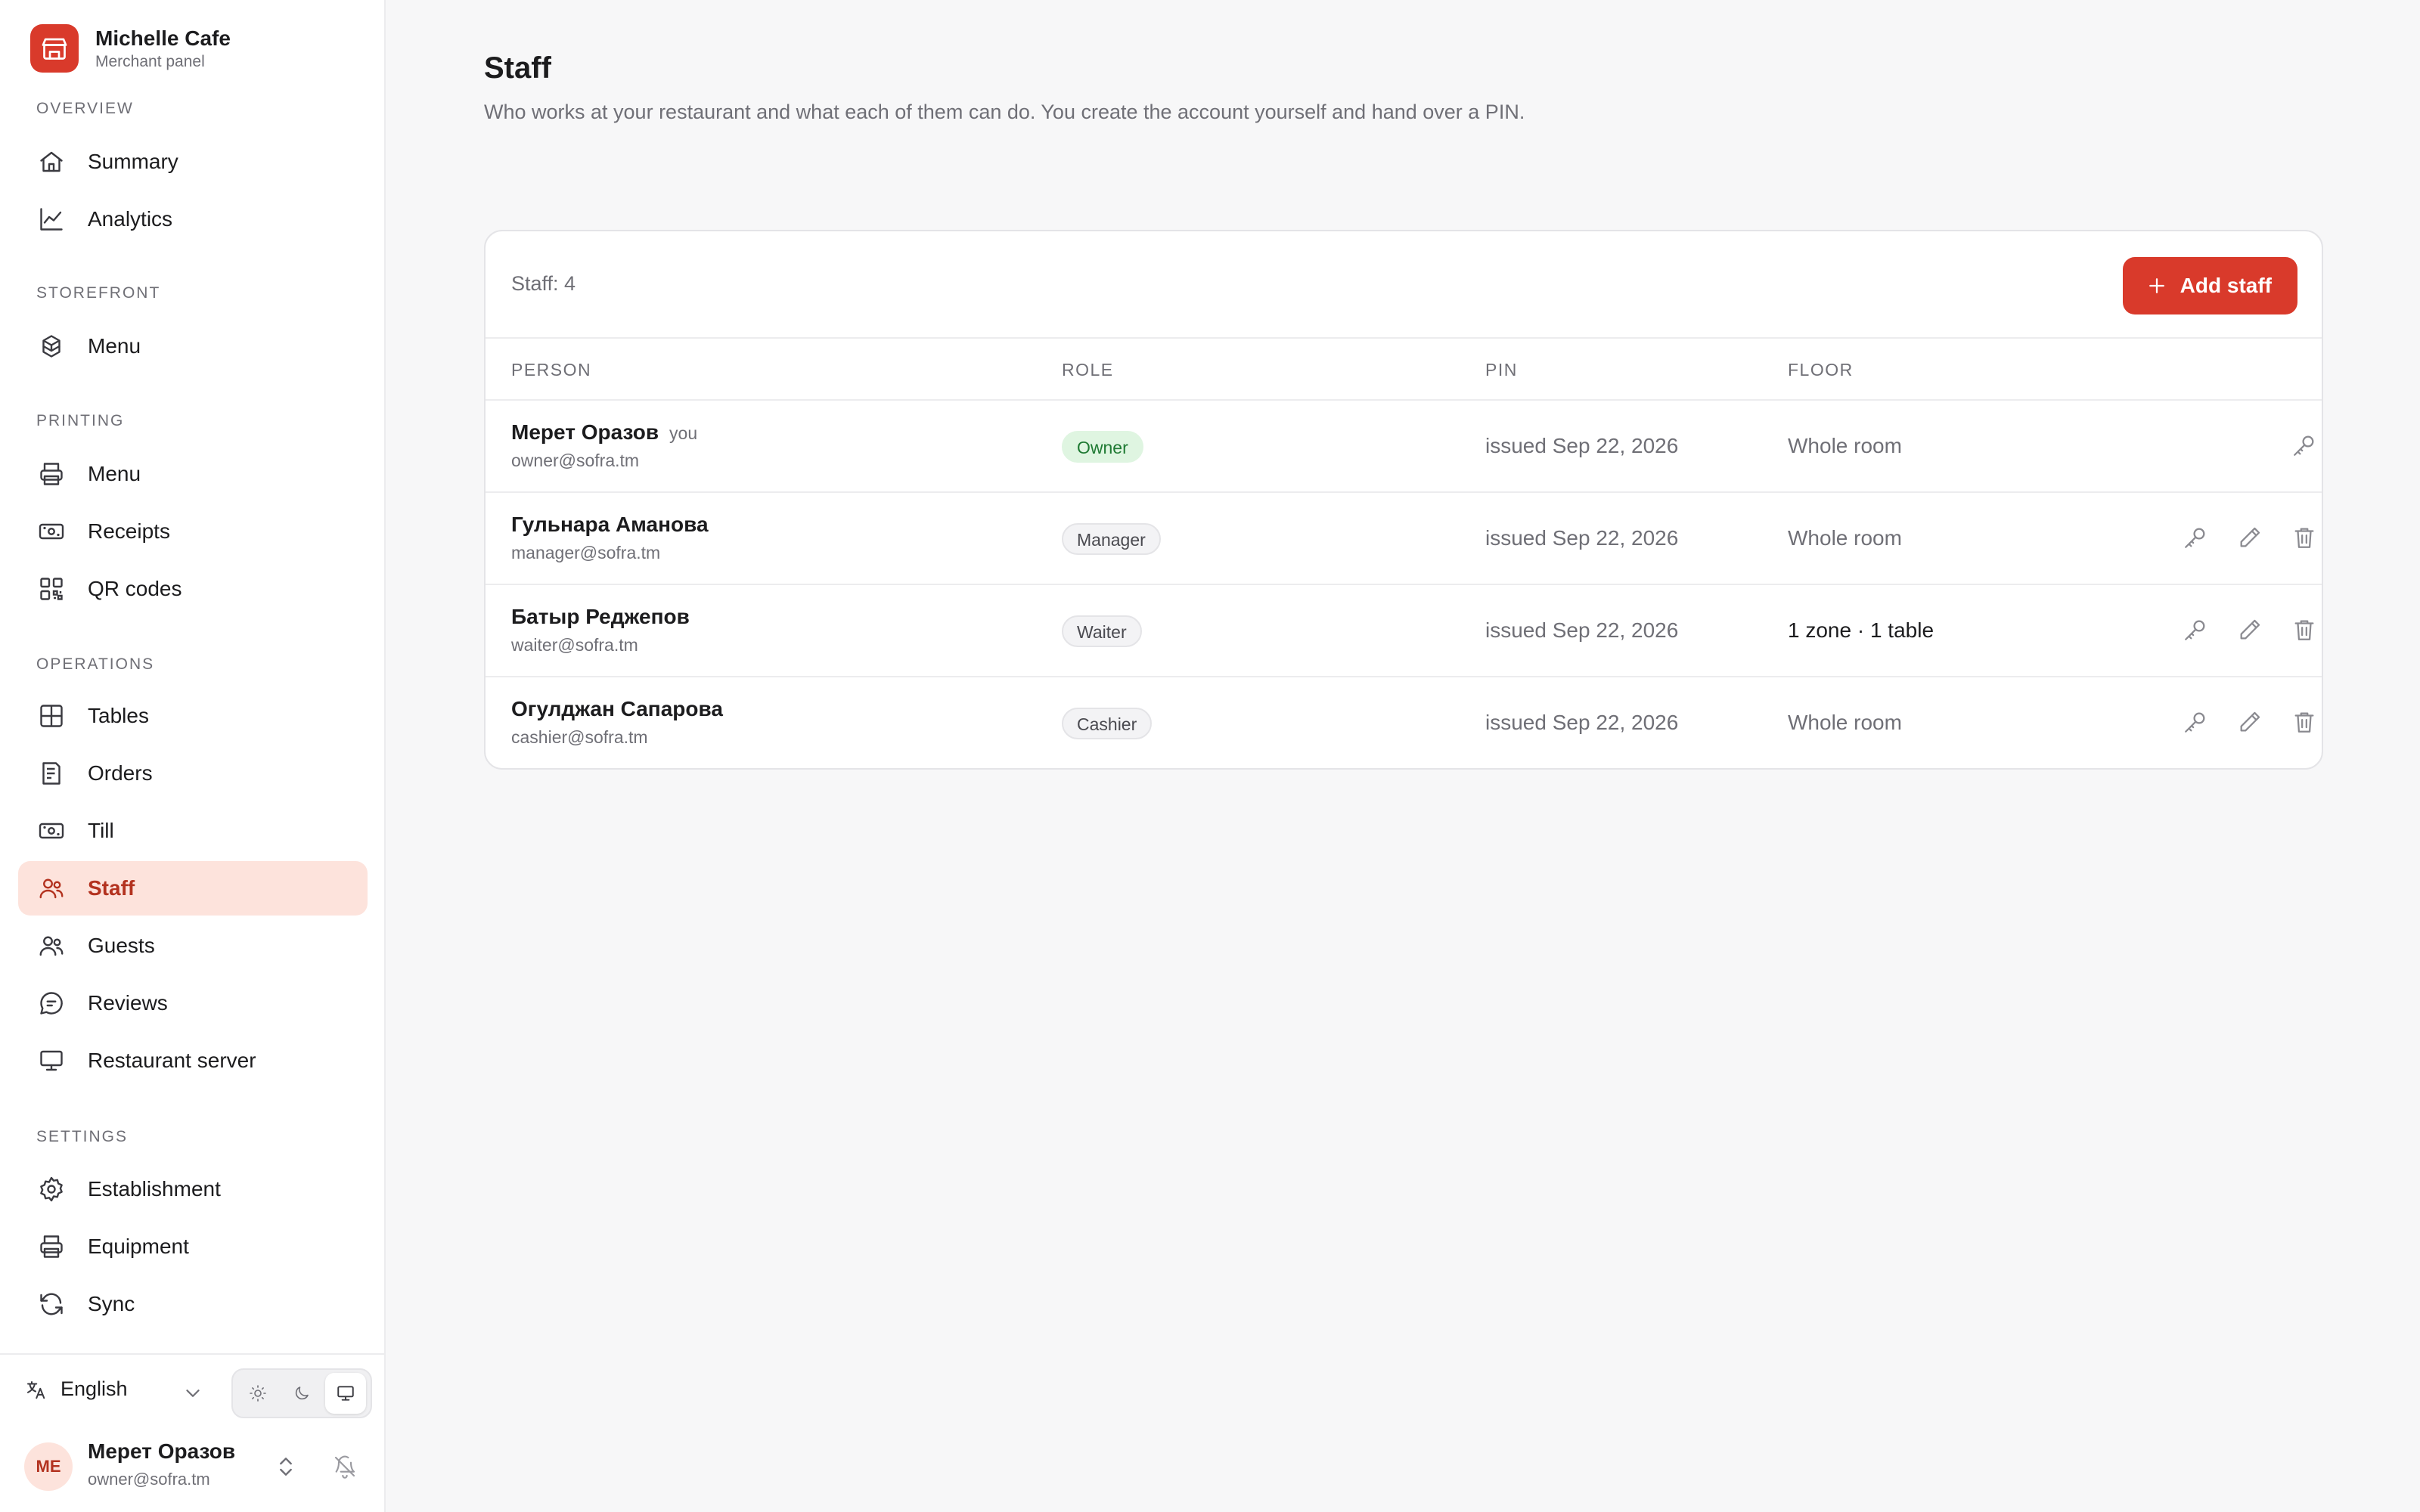 This screenshot has width=2420, height=1512. Describe the element at coordinates (193, 716) in the screenshot. I see `sidebar-item-tables: Tables` at that location.